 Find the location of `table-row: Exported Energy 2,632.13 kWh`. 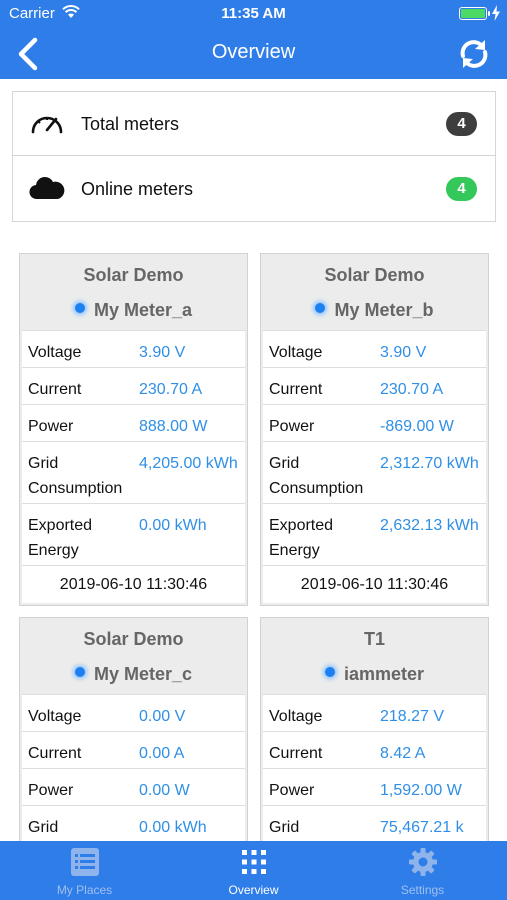

table-row: Exported Energy 2,632.13 kWh is located at coordinates (374, 534).